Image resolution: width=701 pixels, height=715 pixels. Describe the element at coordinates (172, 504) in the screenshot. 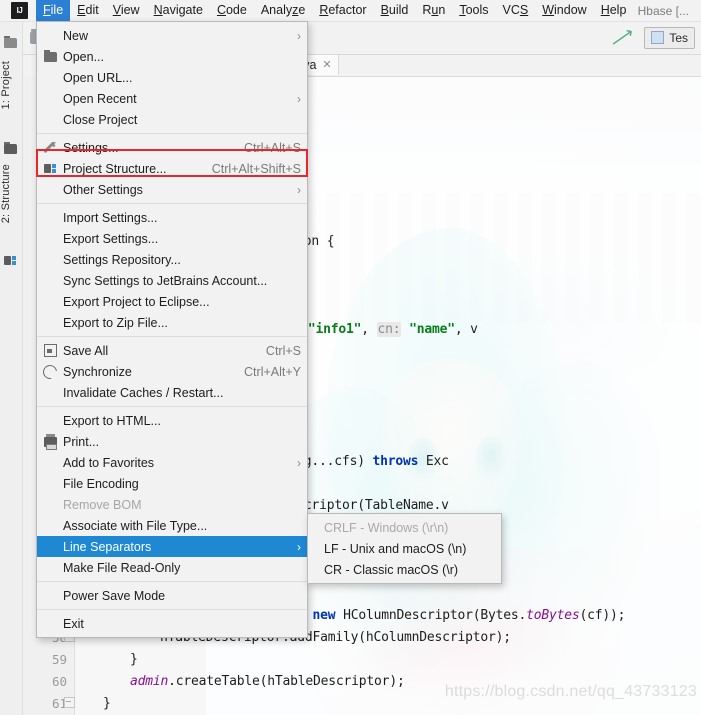

I see `menu-item-remove-bom: Remove BOM` at that location.